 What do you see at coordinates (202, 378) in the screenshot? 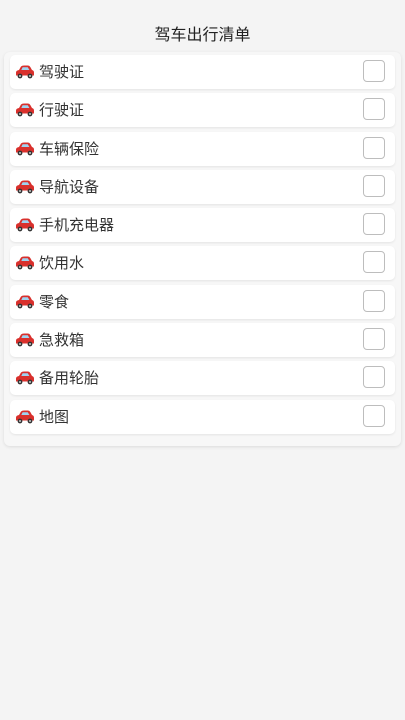
I see `list-item: 备用轮胎` at bounding box center [202, 378].